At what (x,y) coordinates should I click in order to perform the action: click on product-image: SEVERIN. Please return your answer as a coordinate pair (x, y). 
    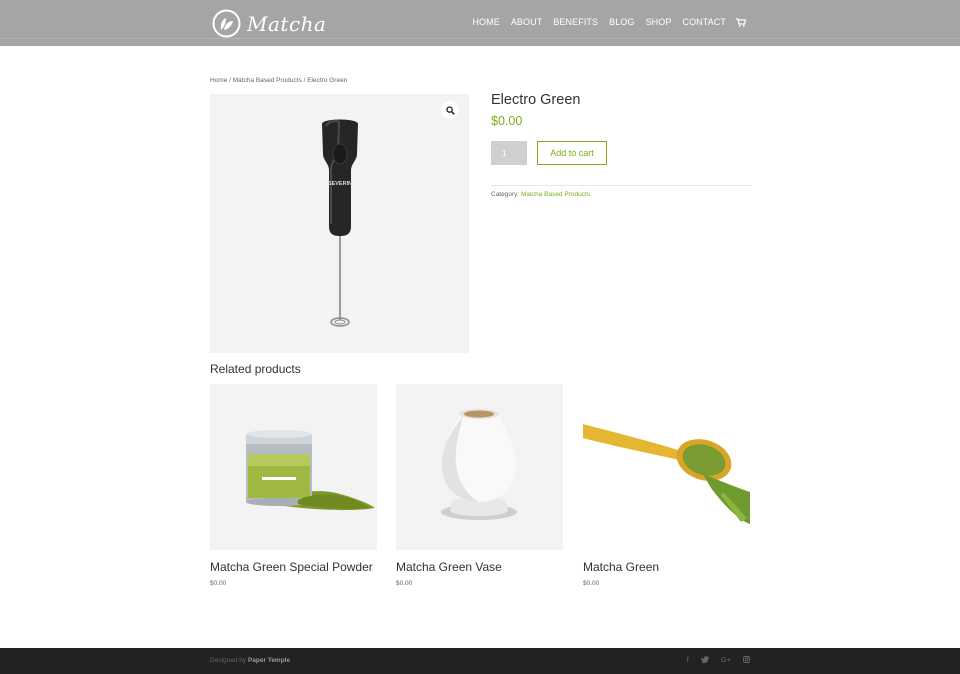
    Looking at the image, I should click on (339, 223).